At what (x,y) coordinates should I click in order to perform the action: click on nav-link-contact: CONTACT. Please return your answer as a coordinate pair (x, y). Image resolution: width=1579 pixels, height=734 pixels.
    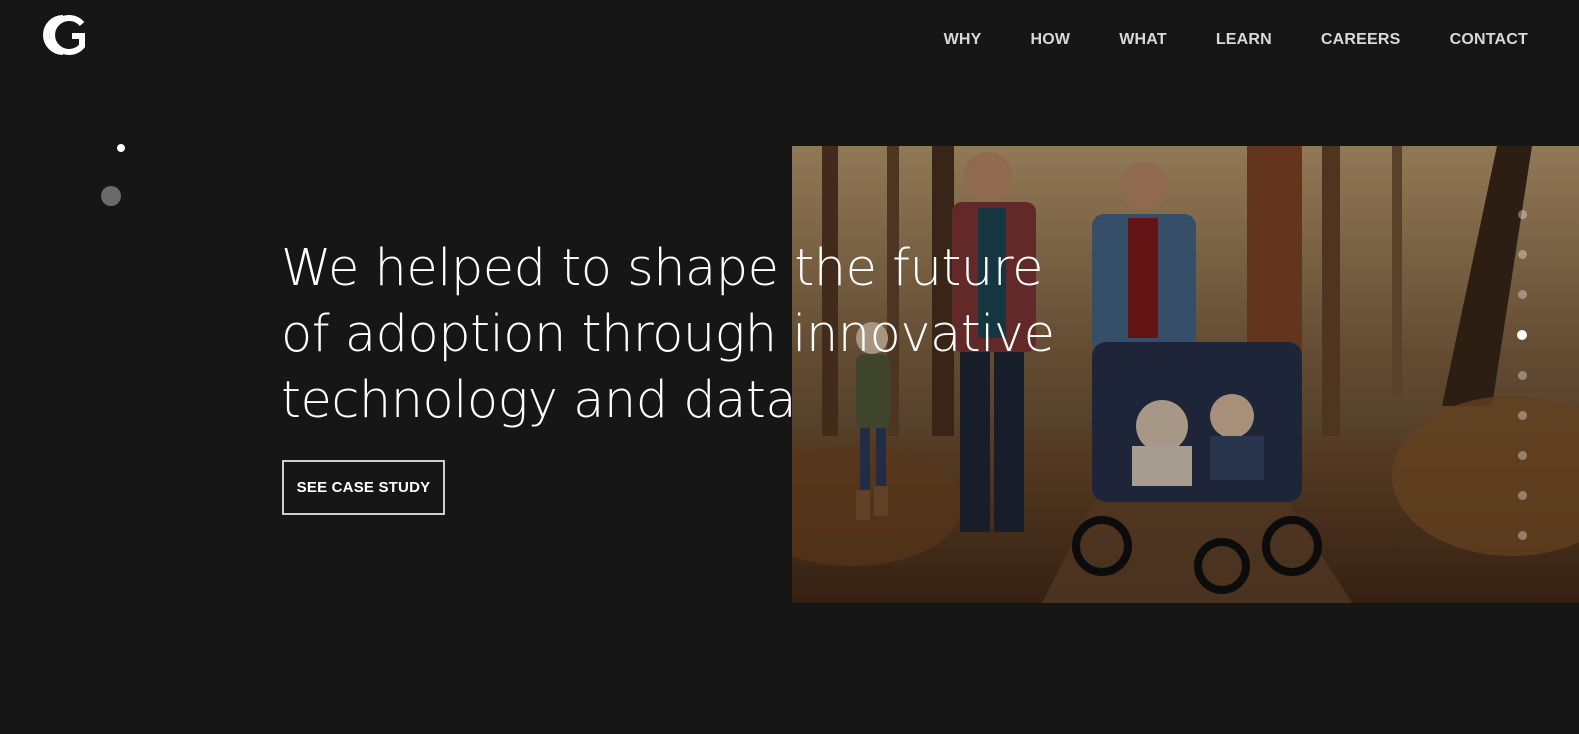
    Looking at the image, I should click on (1489, 40).